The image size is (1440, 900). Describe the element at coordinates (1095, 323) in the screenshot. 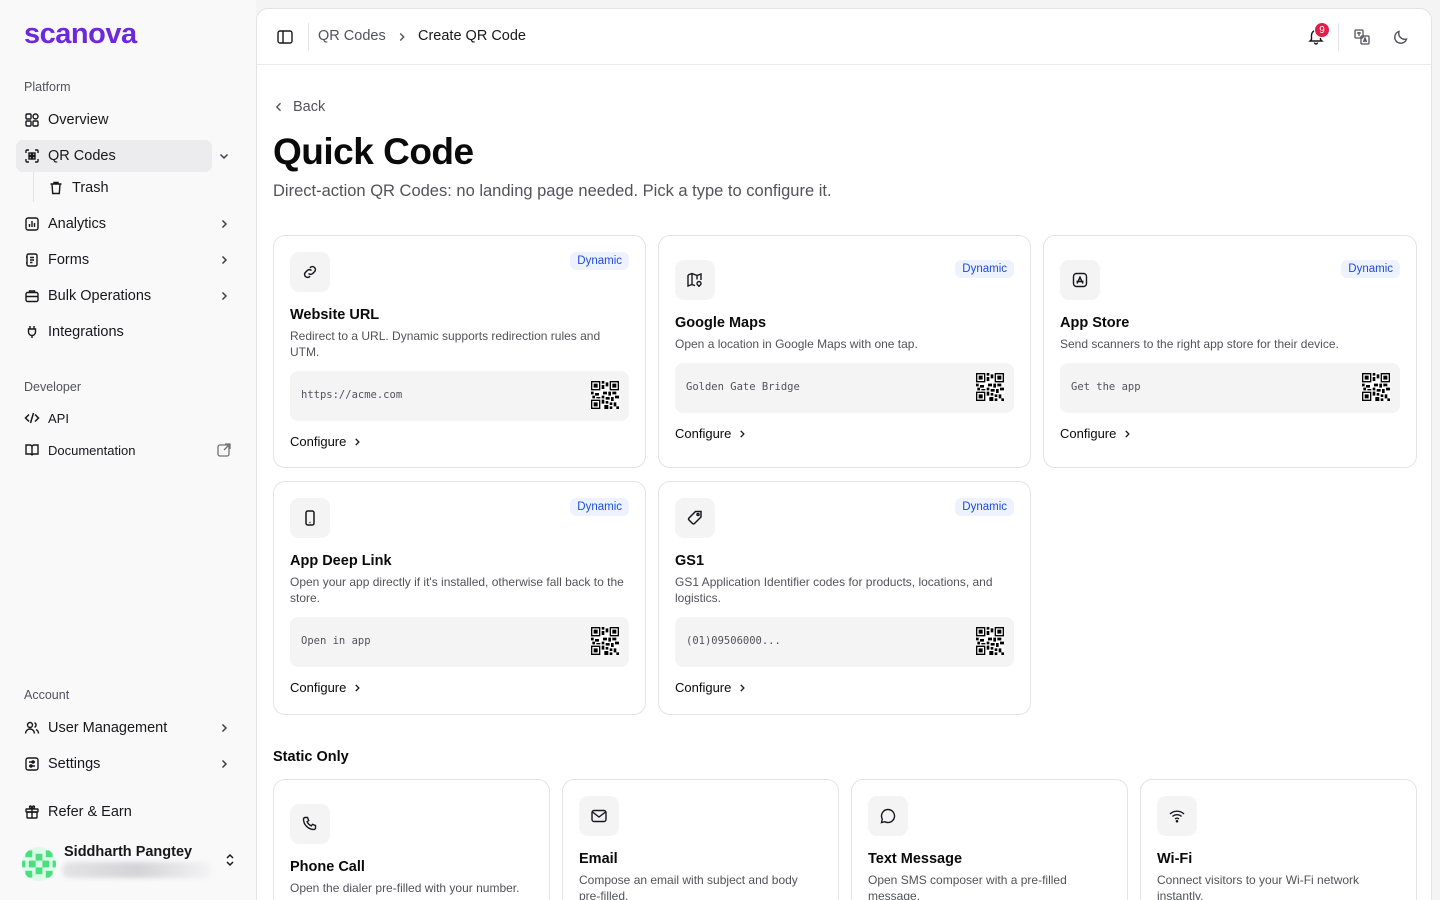

I see `card-title: App Store` at that location.